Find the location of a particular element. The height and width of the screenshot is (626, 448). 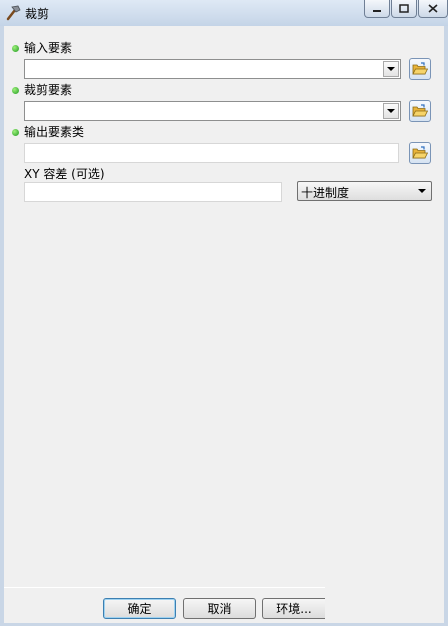

window-title: 裁剪 is located at coordinates (37, 14).